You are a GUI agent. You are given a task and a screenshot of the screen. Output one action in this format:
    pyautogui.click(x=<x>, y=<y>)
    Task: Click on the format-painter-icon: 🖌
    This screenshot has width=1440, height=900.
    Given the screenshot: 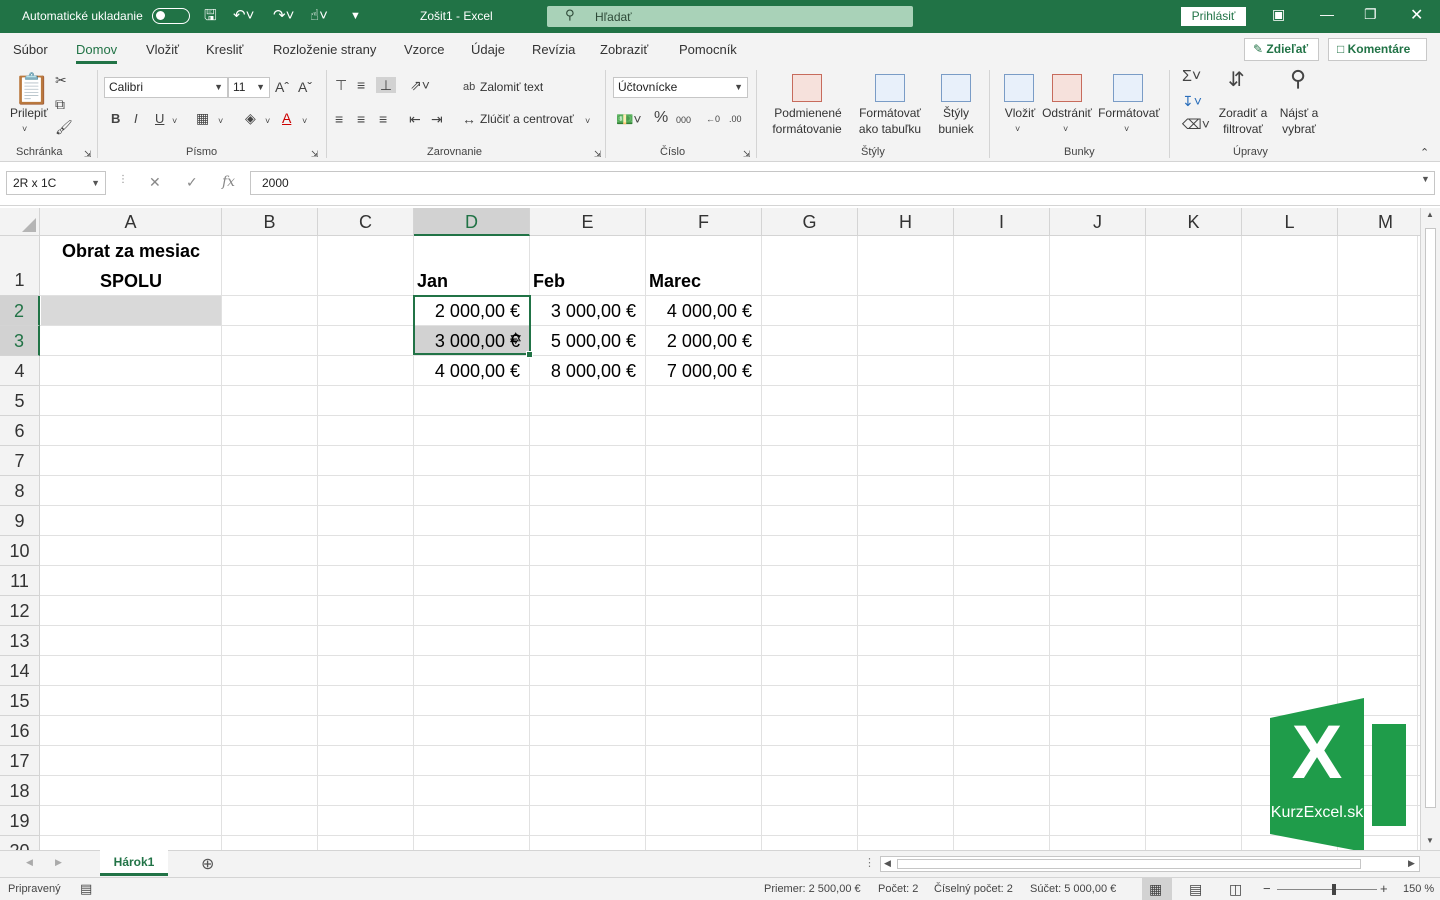 What is the action you would take?
    pyautogui.click(x=64, y=127)
    